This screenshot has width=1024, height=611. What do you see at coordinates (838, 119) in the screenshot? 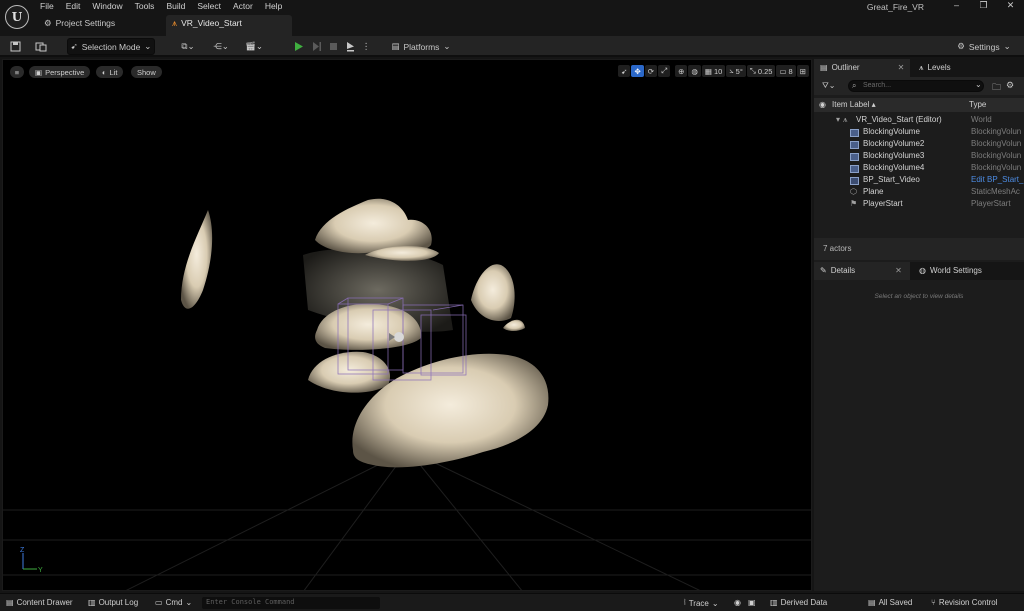
I see `expand-arrow-icon: ▾` at bounding box center [838, 119].